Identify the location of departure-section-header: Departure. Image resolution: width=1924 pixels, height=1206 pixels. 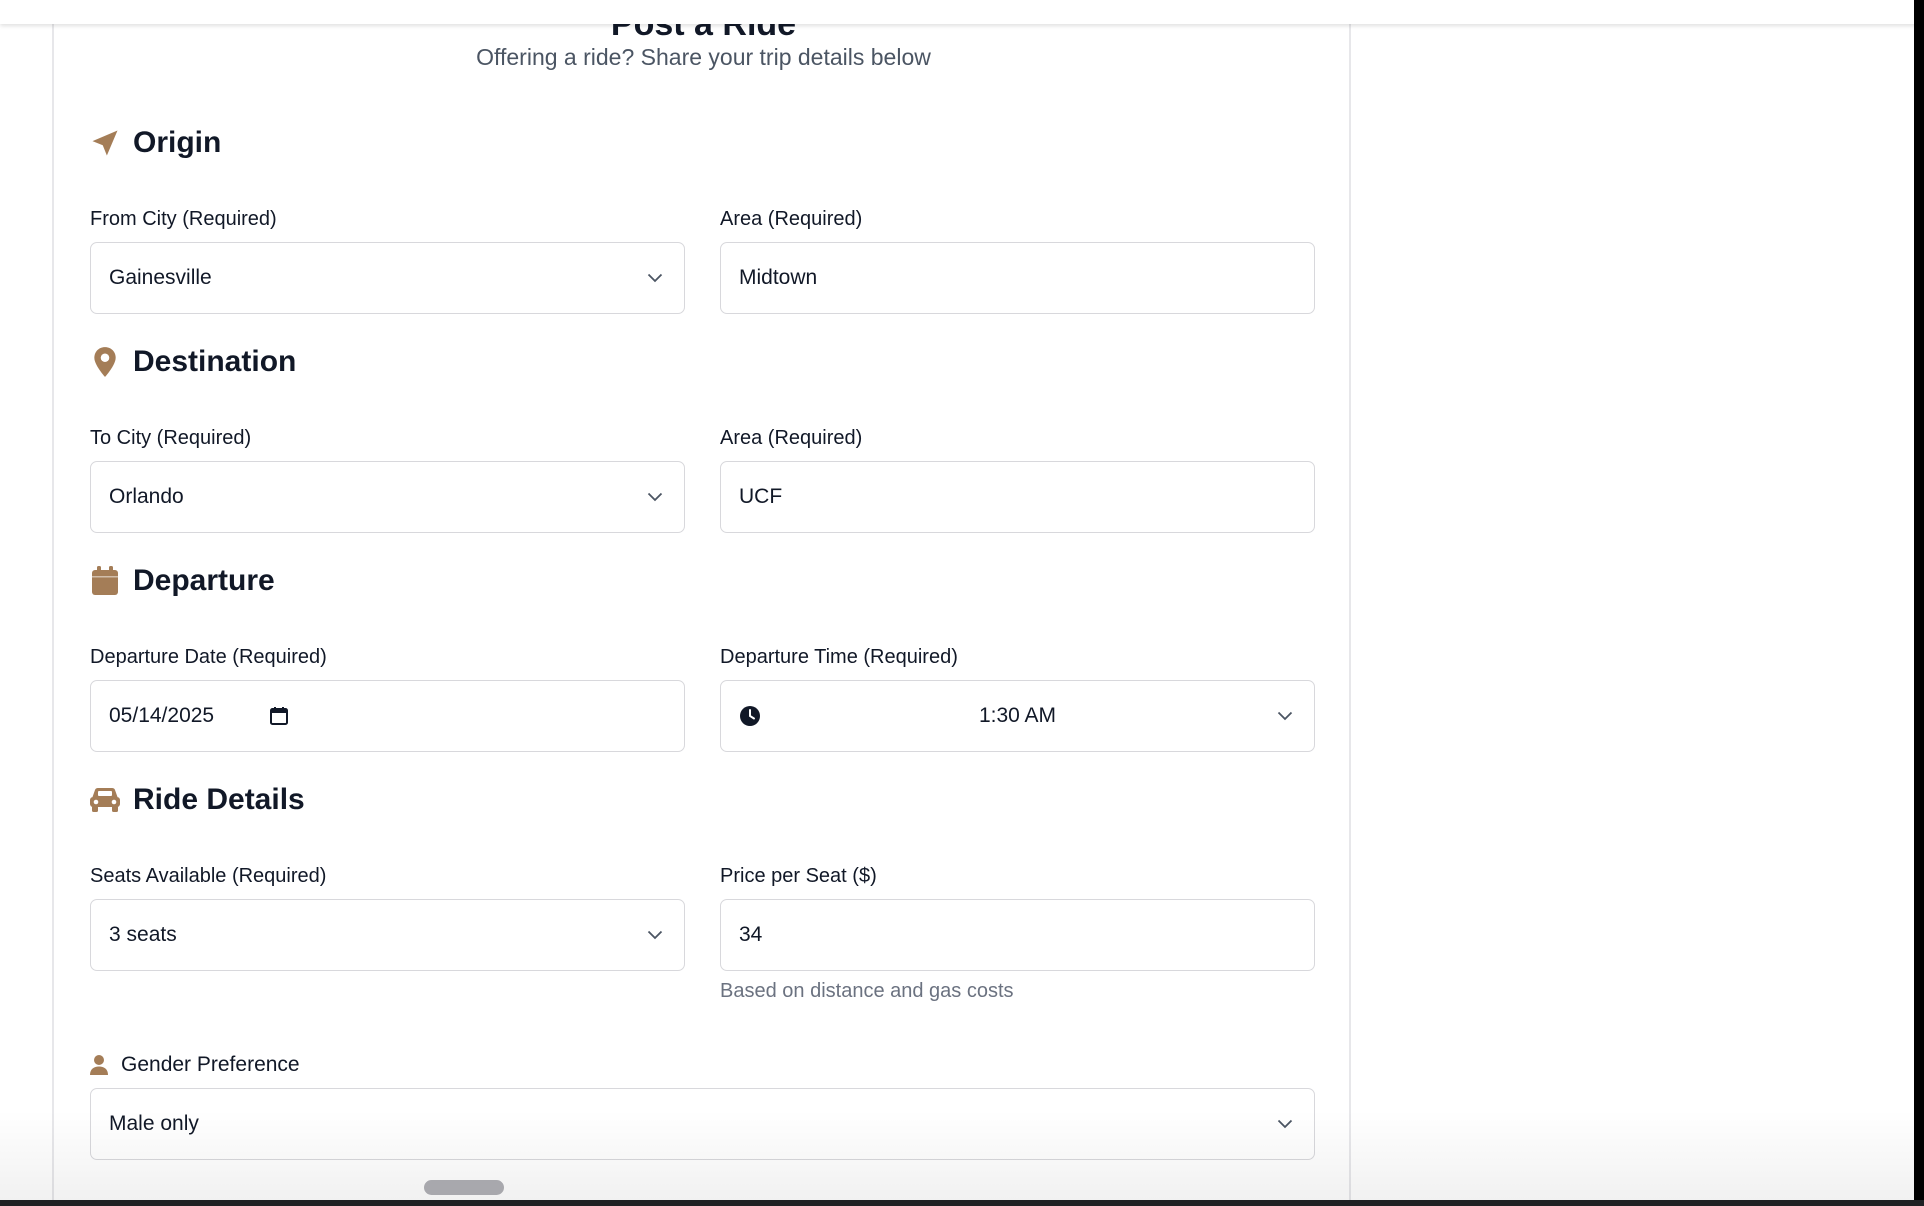
(182, 581).